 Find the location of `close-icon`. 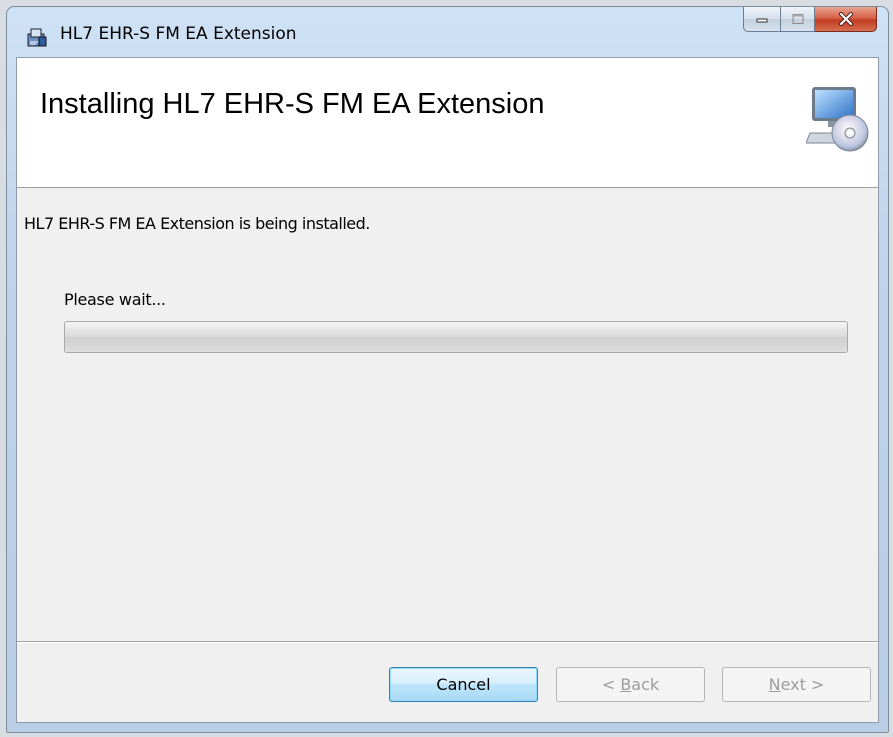

close-icon is located at coordinates (845, 19).